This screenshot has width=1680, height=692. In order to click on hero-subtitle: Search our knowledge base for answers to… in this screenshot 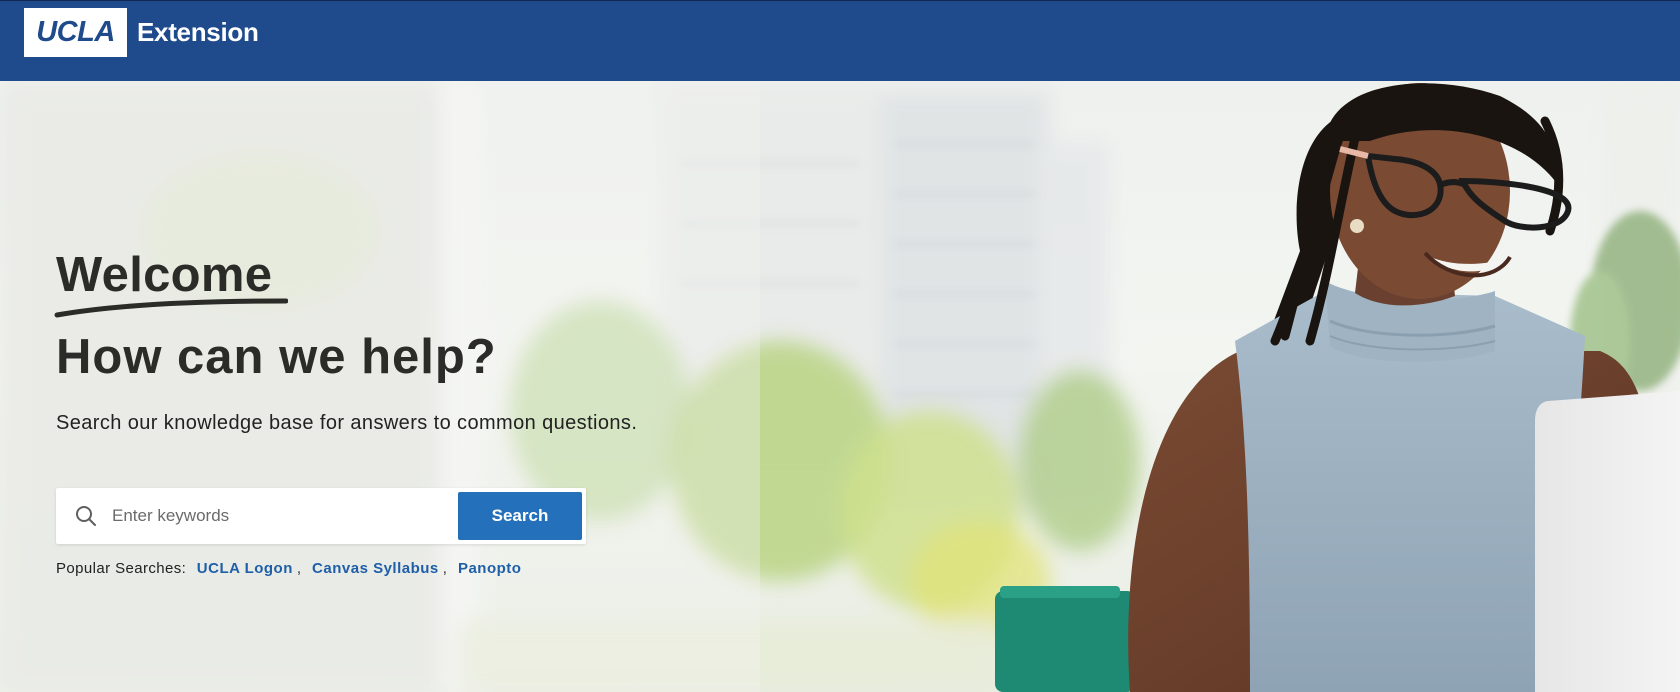, I will do `click(347, 423)`.